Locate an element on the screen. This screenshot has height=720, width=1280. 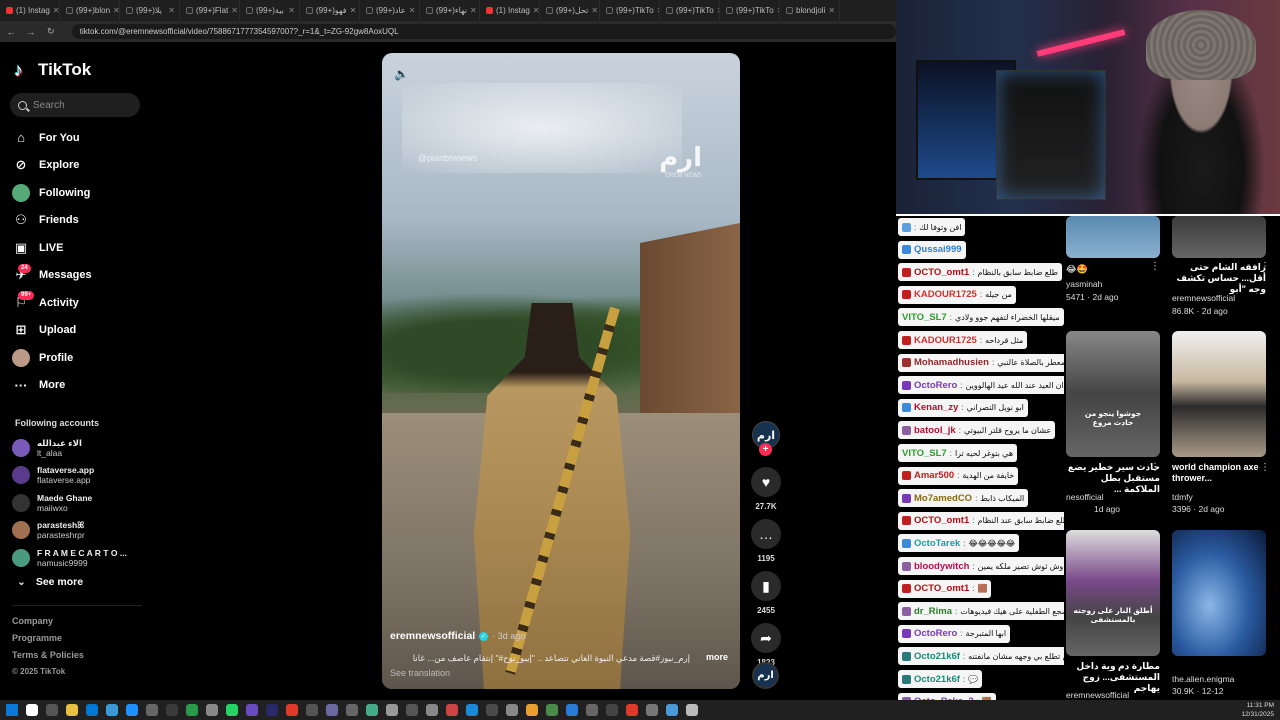
card-author: tdmfy is located at coordinates (1182, 497).